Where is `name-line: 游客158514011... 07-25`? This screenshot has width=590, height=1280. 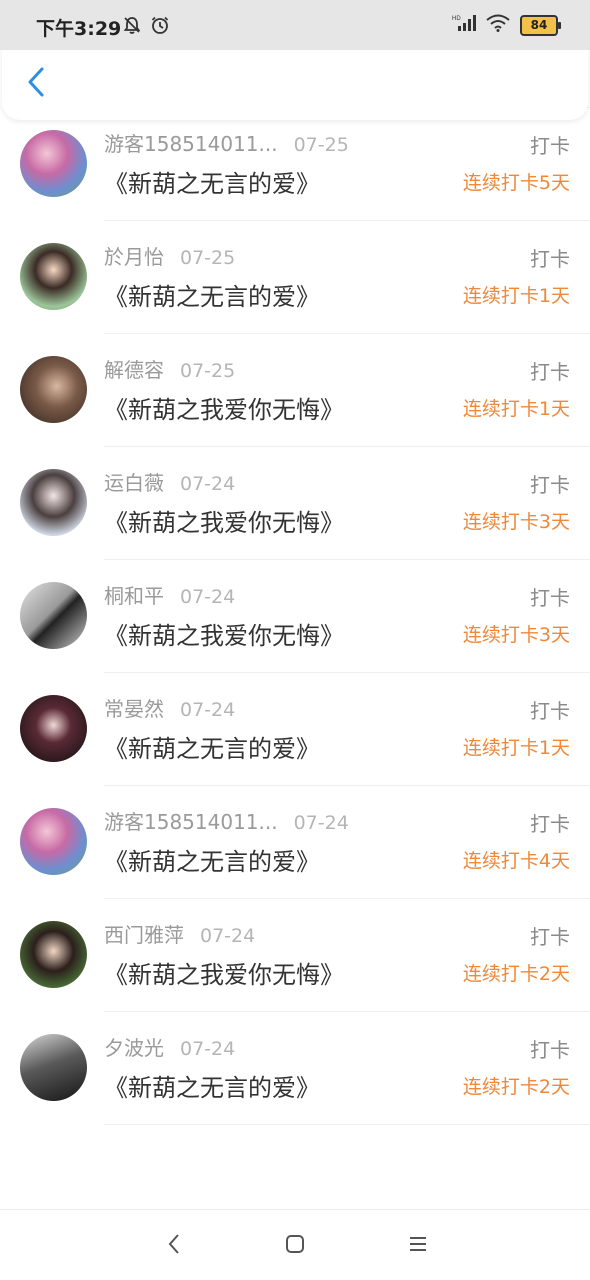 name-line: 游客158514011... 07-25 is located at coordinates (226, 142).